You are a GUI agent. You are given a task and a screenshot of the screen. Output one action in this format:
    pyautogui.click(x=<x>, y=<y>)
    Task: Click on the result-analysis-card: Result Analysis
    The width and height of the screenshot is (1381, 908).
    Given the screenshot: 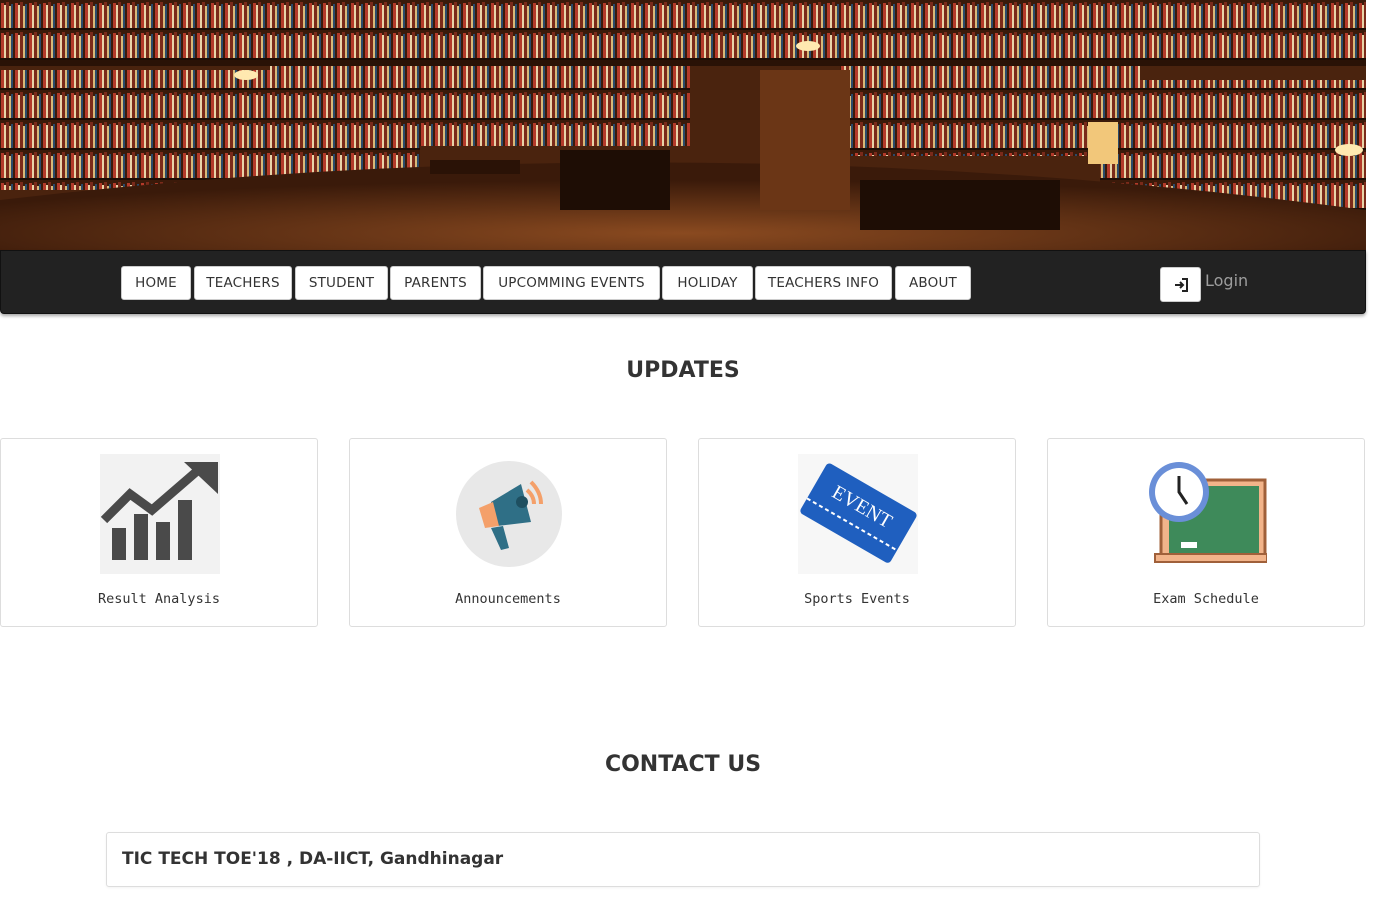 What is the action you would take?
    pyautogui.click(x=159, y=532)
    